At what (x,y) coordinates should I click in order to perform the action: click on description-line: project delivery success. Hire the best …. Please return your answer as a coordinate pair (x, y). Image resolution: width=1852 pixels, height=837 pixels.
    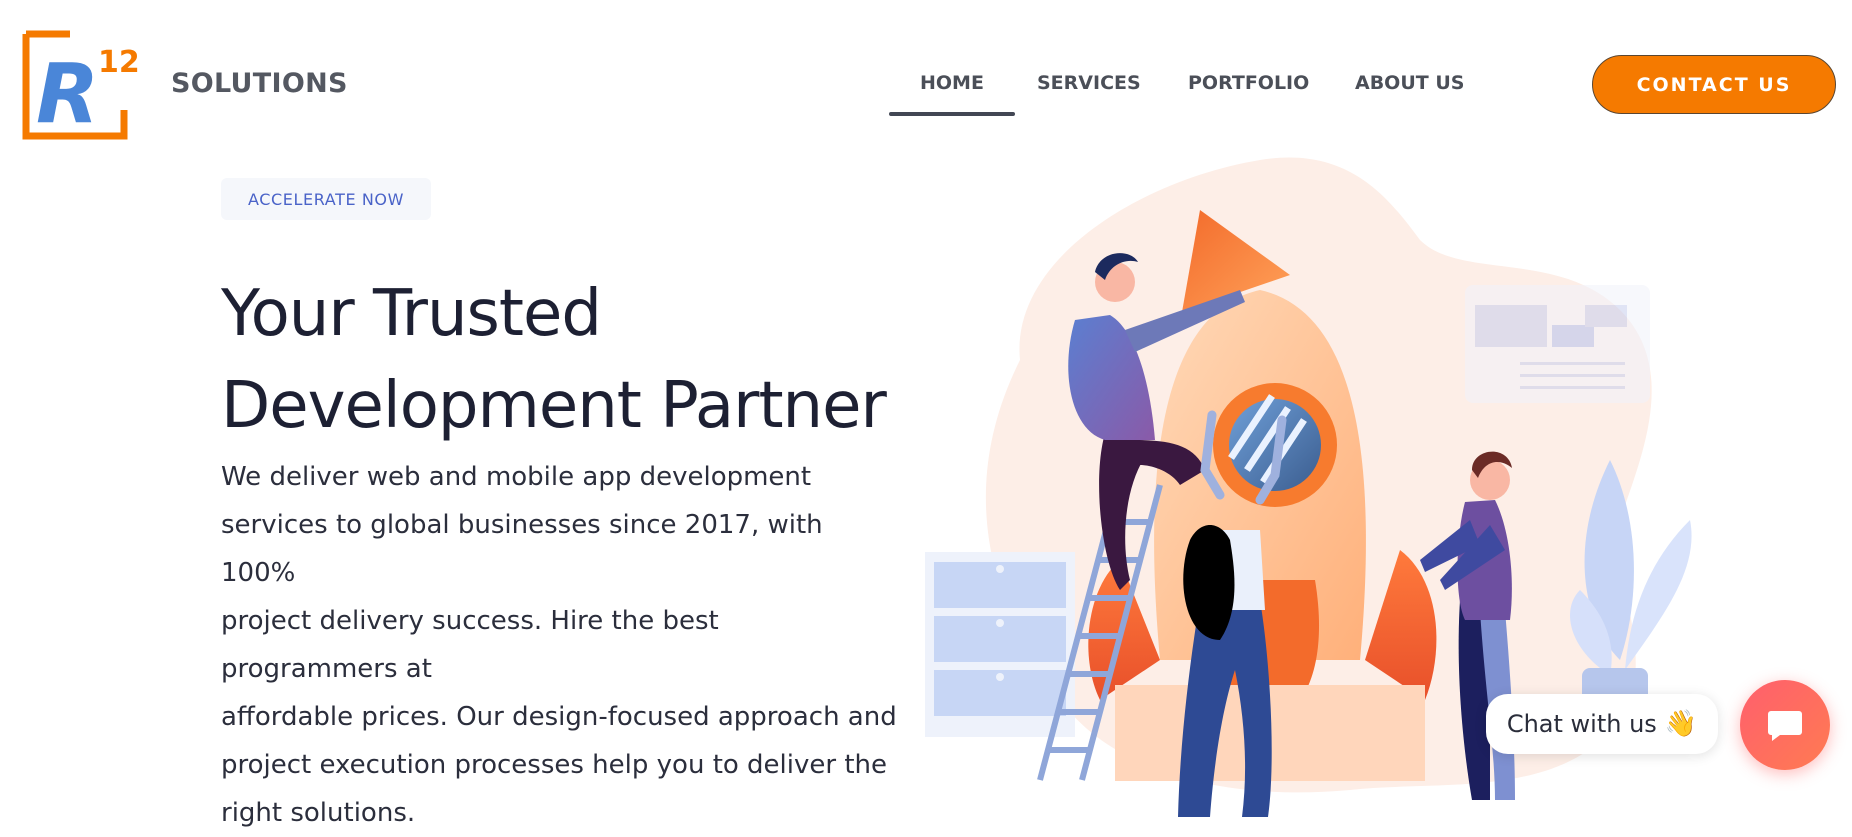
    Looking at the image, I should click on (470, 645).